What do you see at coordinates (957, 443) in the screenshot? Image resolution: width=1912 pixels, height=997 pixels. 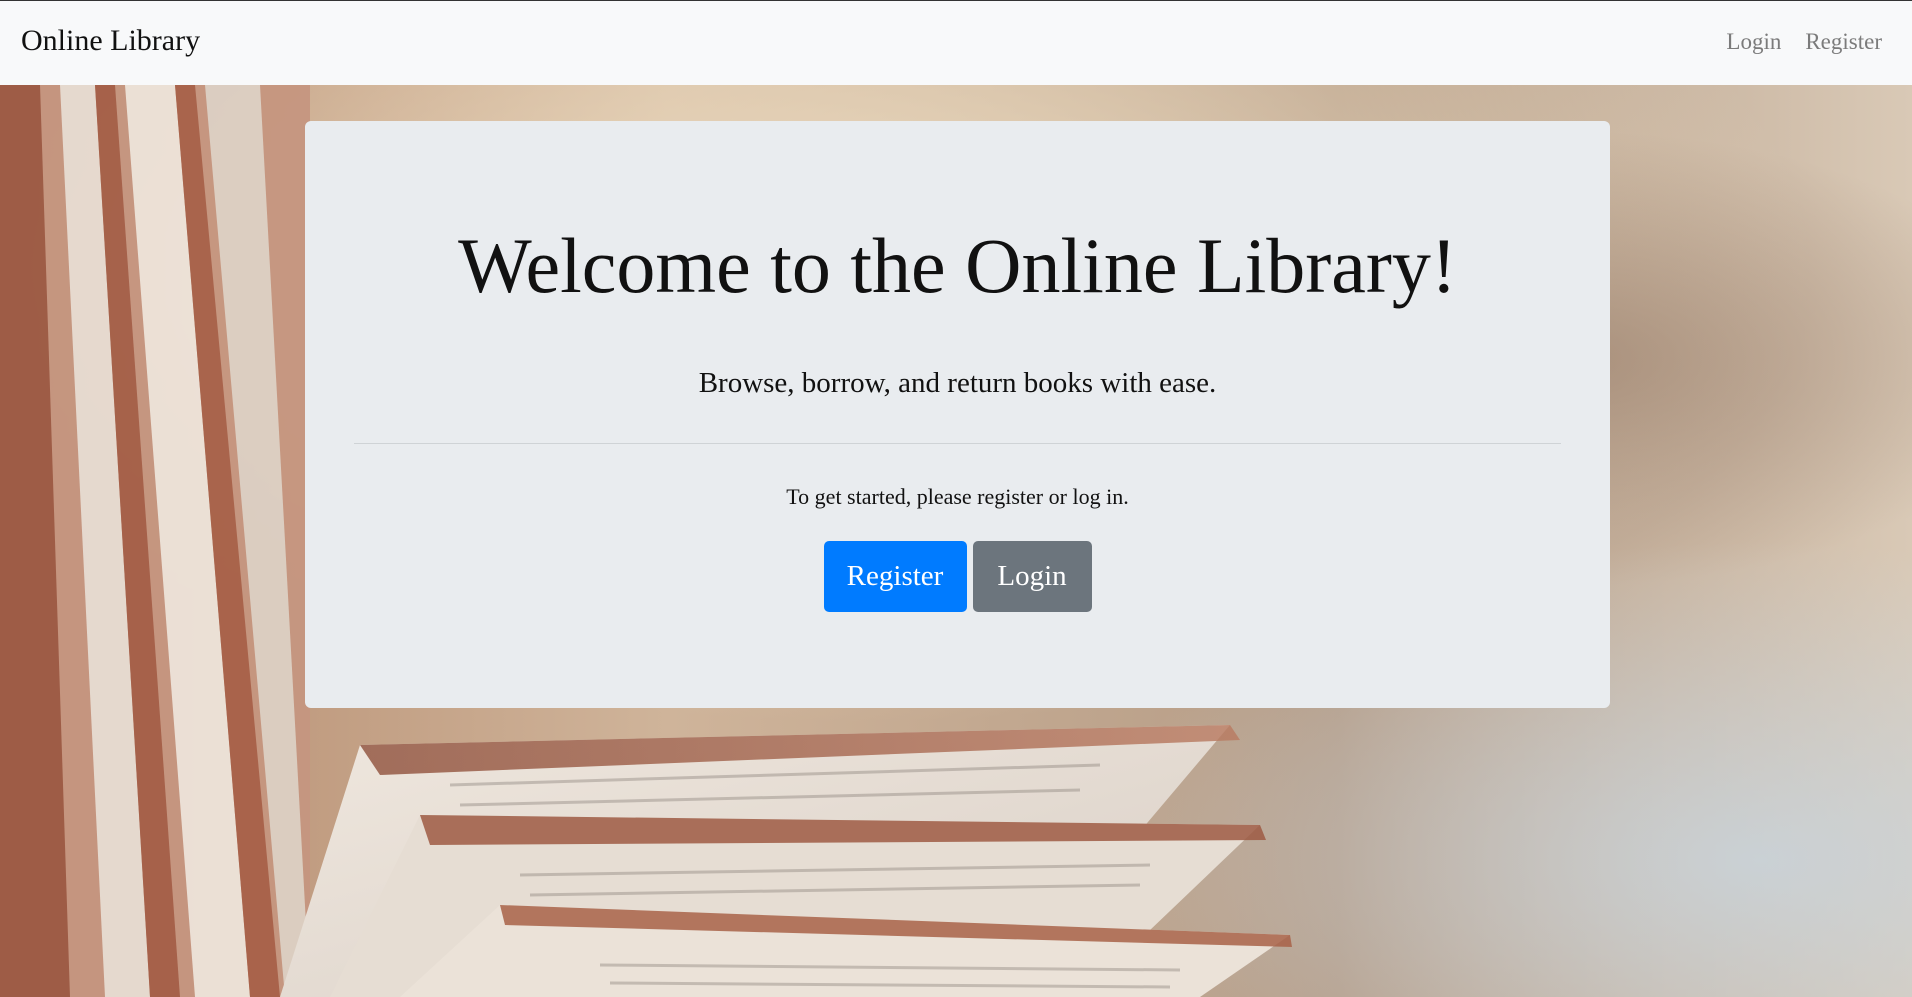 I see `divider` at bounding box center [957, 443].